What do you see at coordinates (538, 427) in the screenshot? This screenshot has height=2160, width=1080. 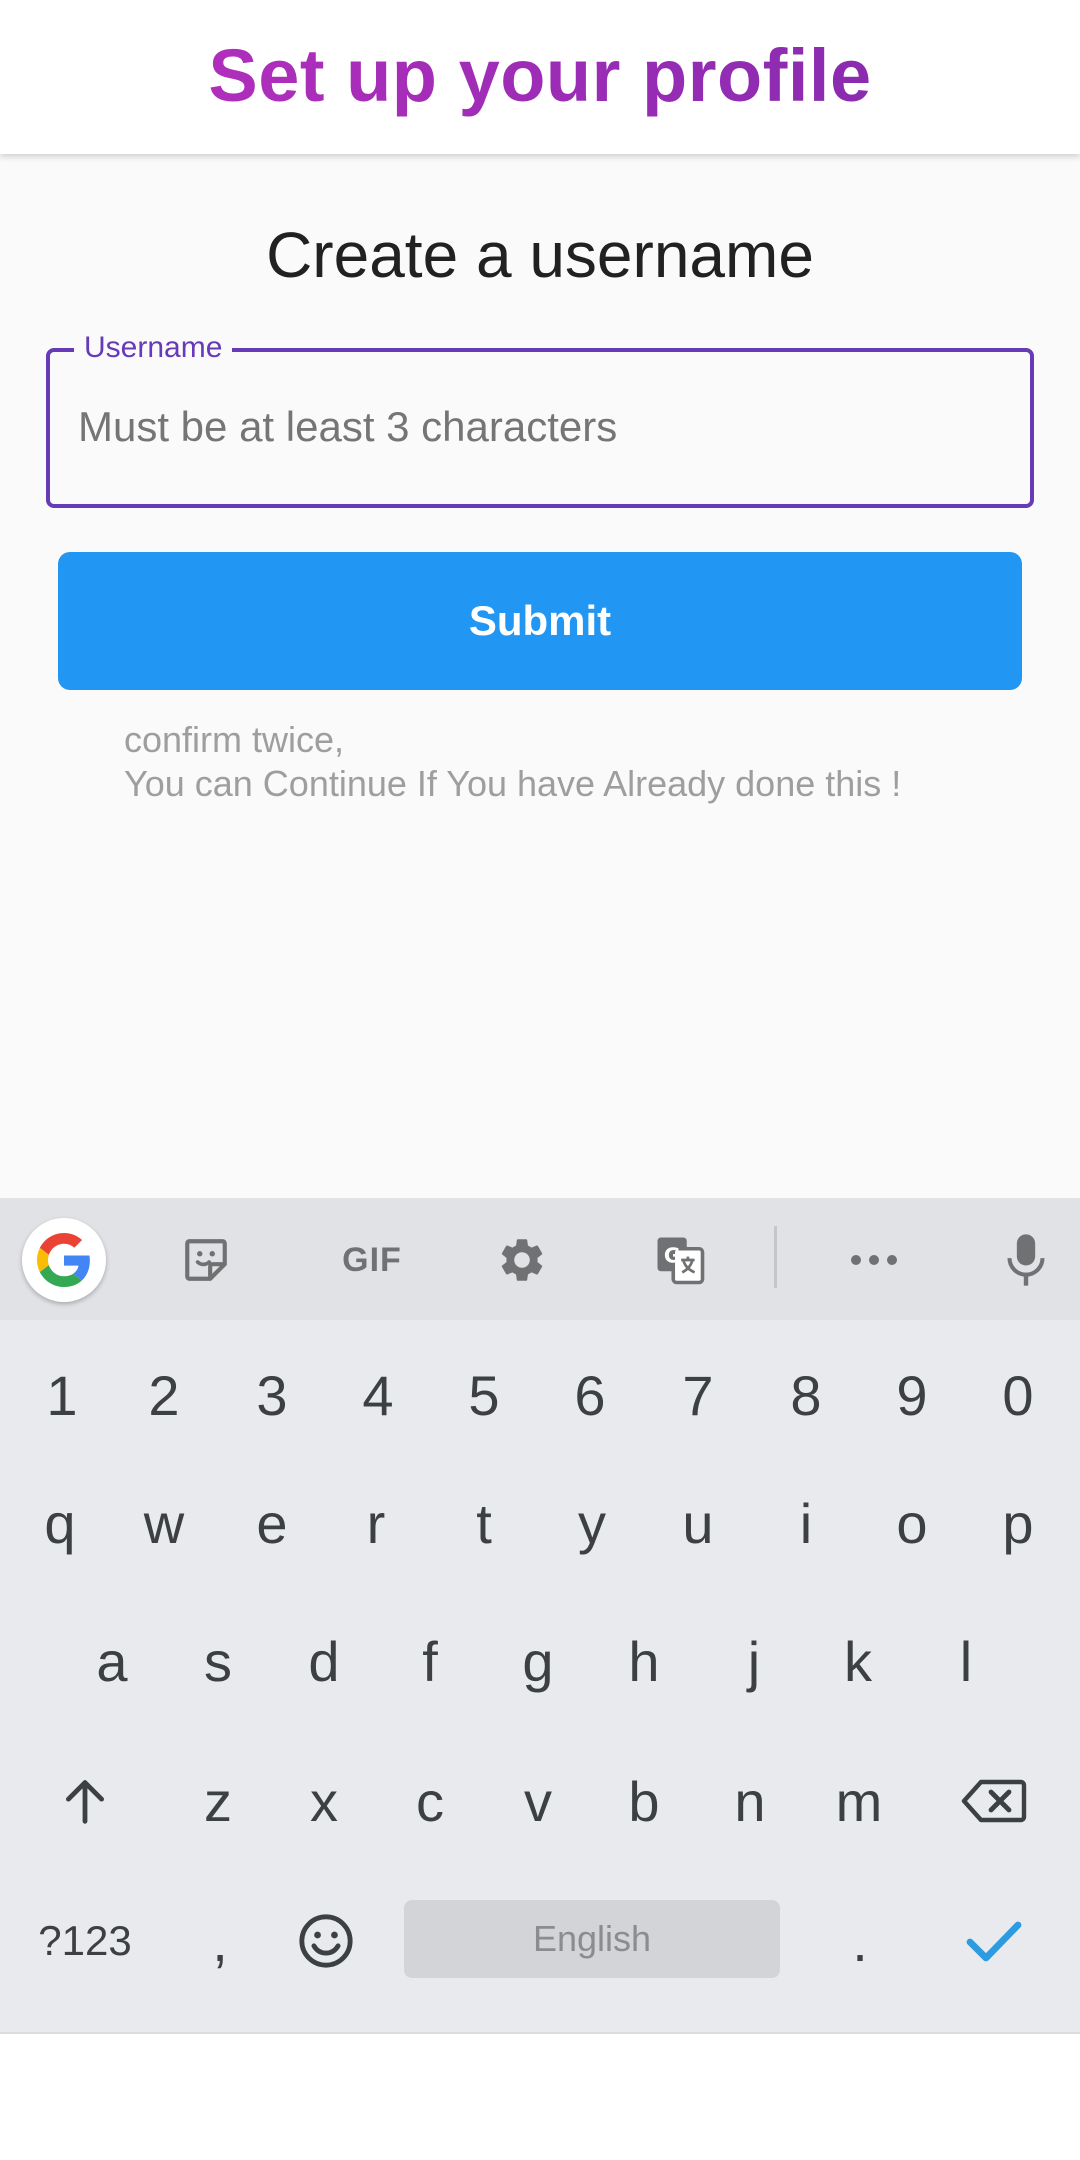 I see `username-input` at bounding box center [538, 427].